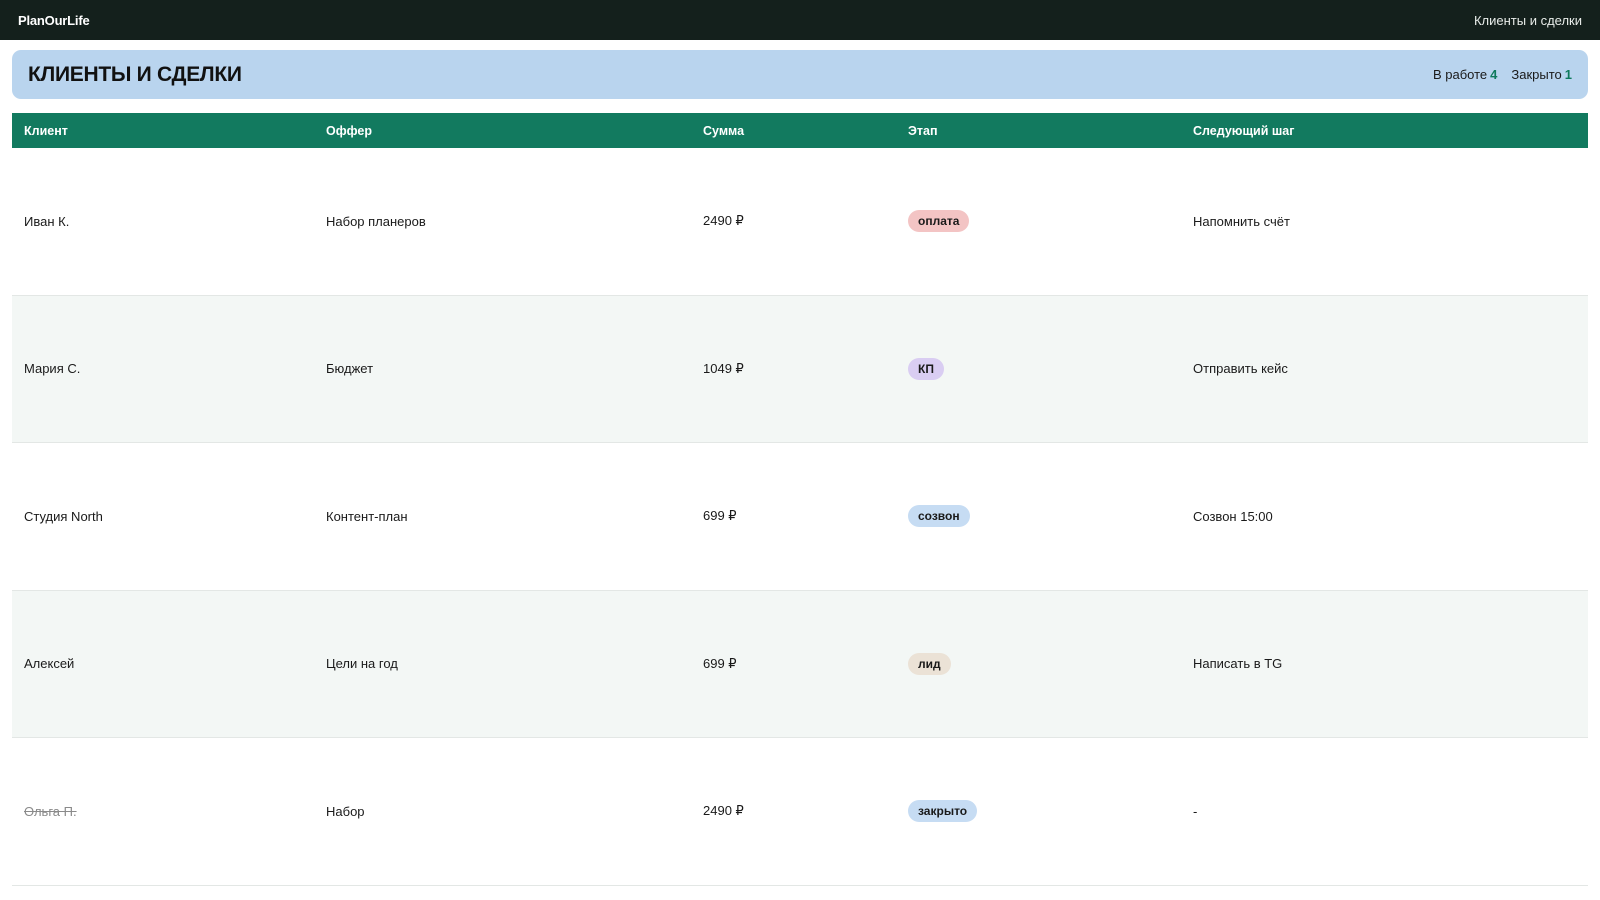  Describe the element at coordinates (514, 131) in the screenshot. I see `column-header-offer: Оффер` at that location.